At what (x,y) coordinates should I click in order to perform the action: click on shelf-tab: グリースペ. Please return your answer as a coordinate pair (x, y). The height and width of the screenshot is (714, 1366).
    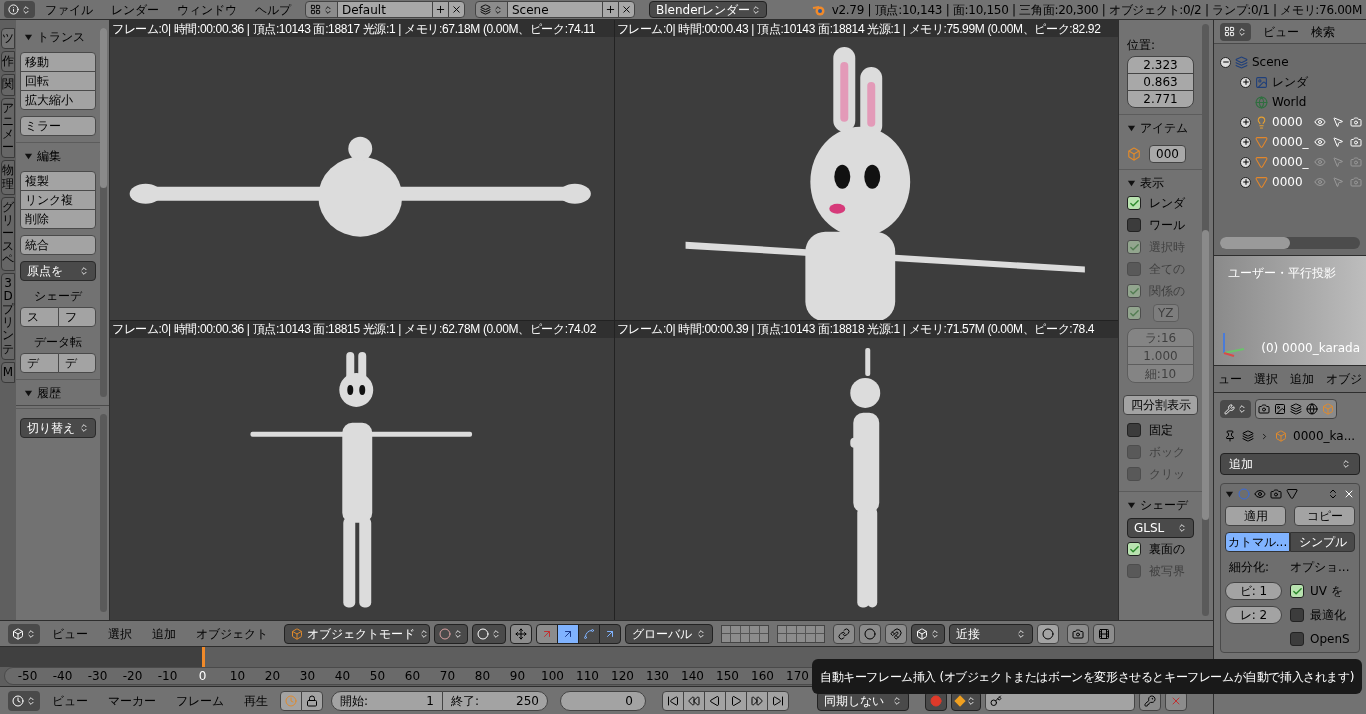
    Looking at the image, I should click on (8, 233).